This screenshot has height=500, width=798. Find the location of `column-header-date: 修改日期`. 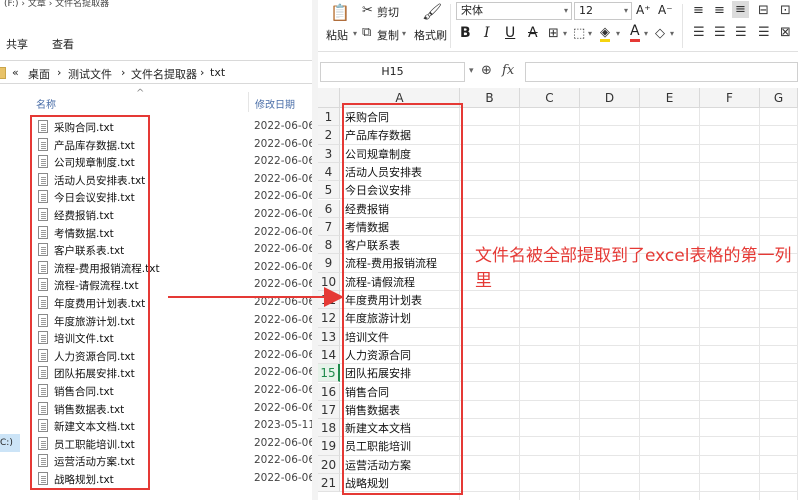

column-header-date: 修改日期 is located at coordinates (275, 103).